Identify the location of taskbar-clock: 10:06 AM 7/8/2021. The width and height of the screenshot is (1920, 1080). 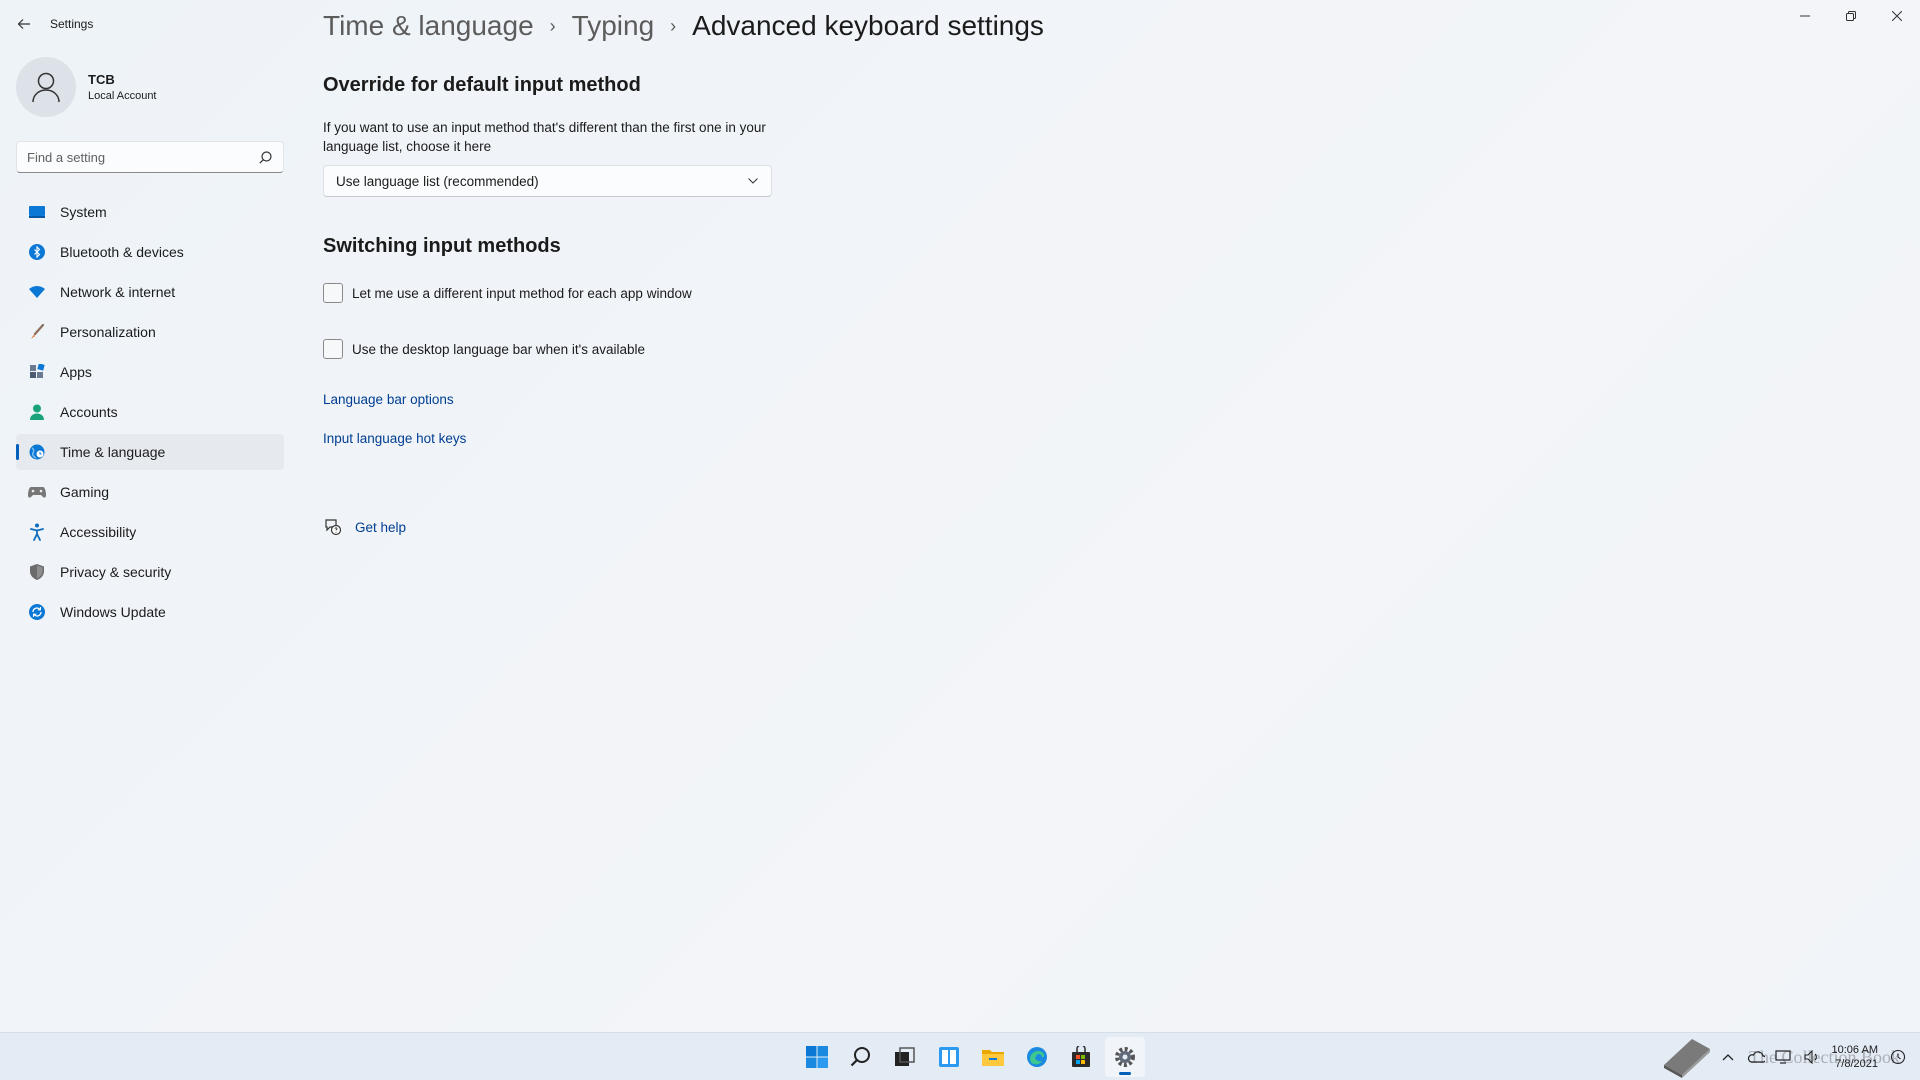
(1855, 1057).